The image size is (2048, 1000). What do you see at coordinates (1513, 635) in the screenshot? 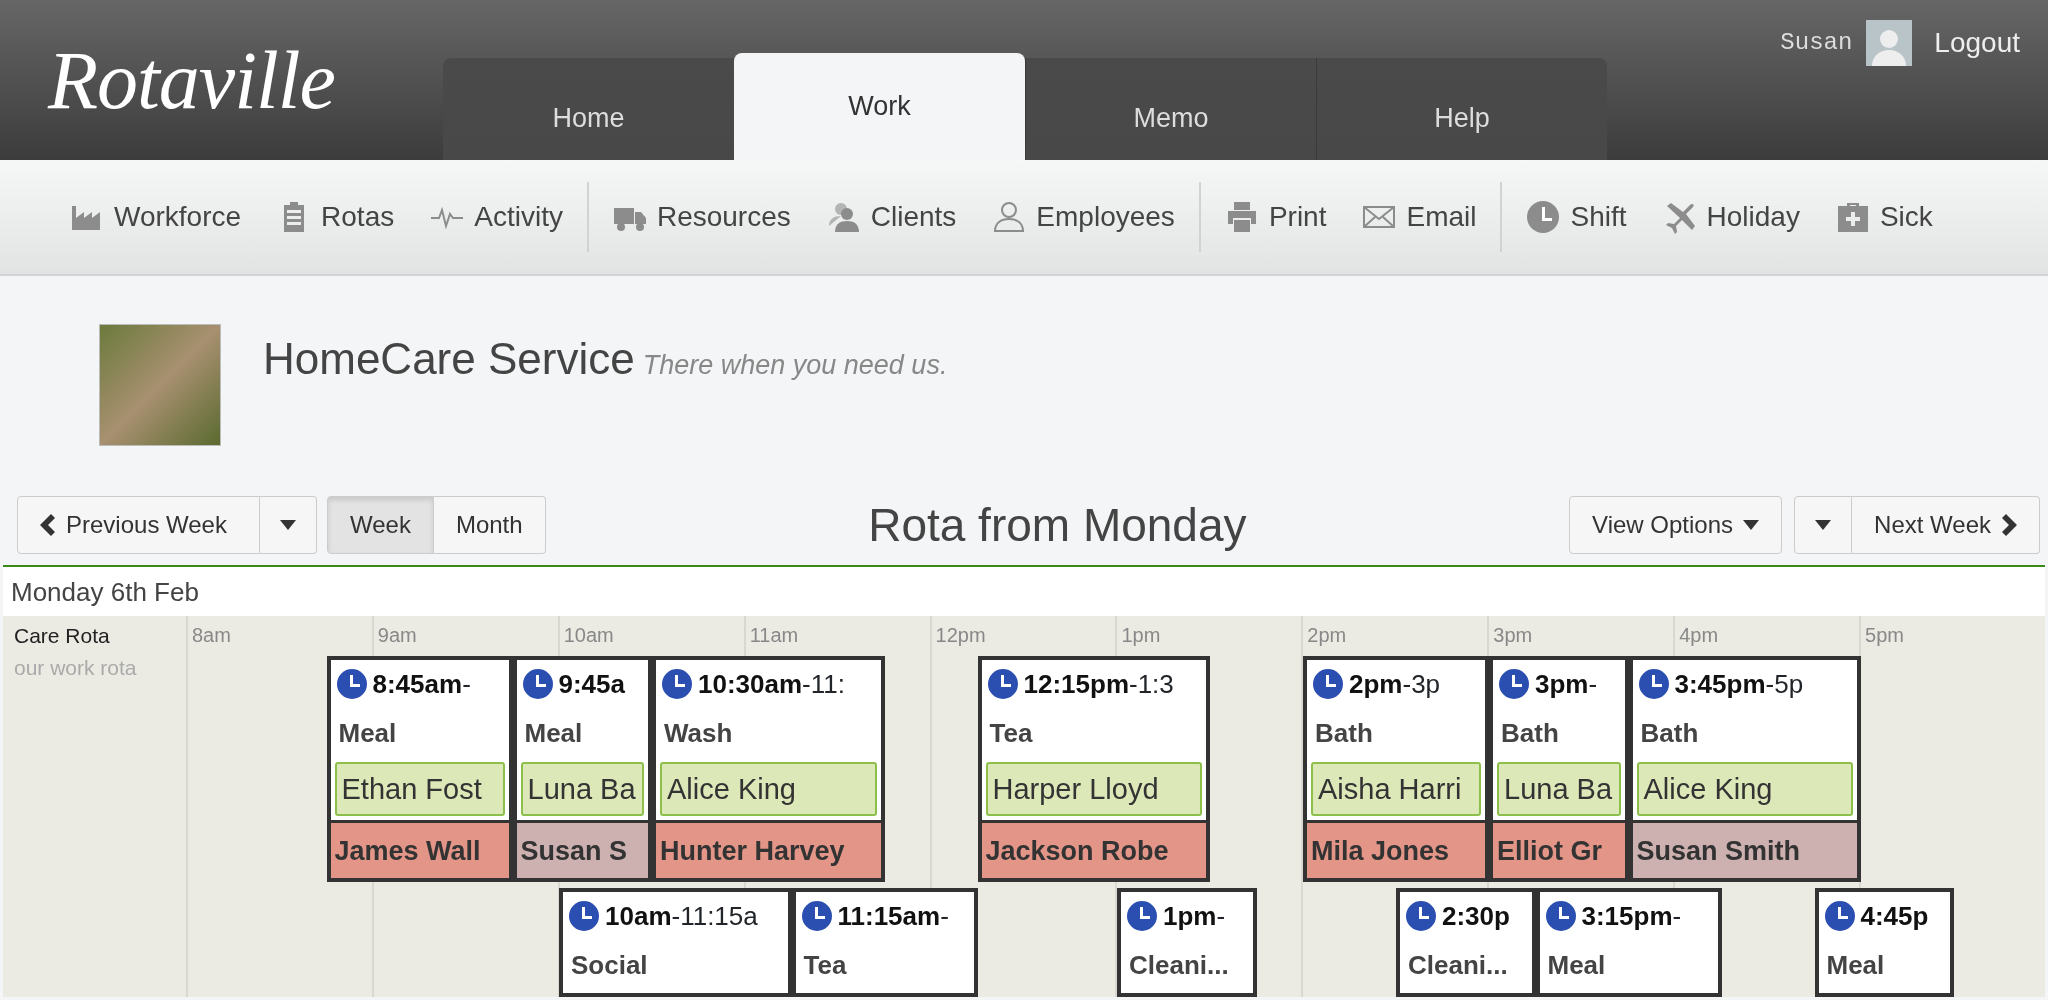
I see `hour-label: 3pm` at bounding box center [1513, 635].